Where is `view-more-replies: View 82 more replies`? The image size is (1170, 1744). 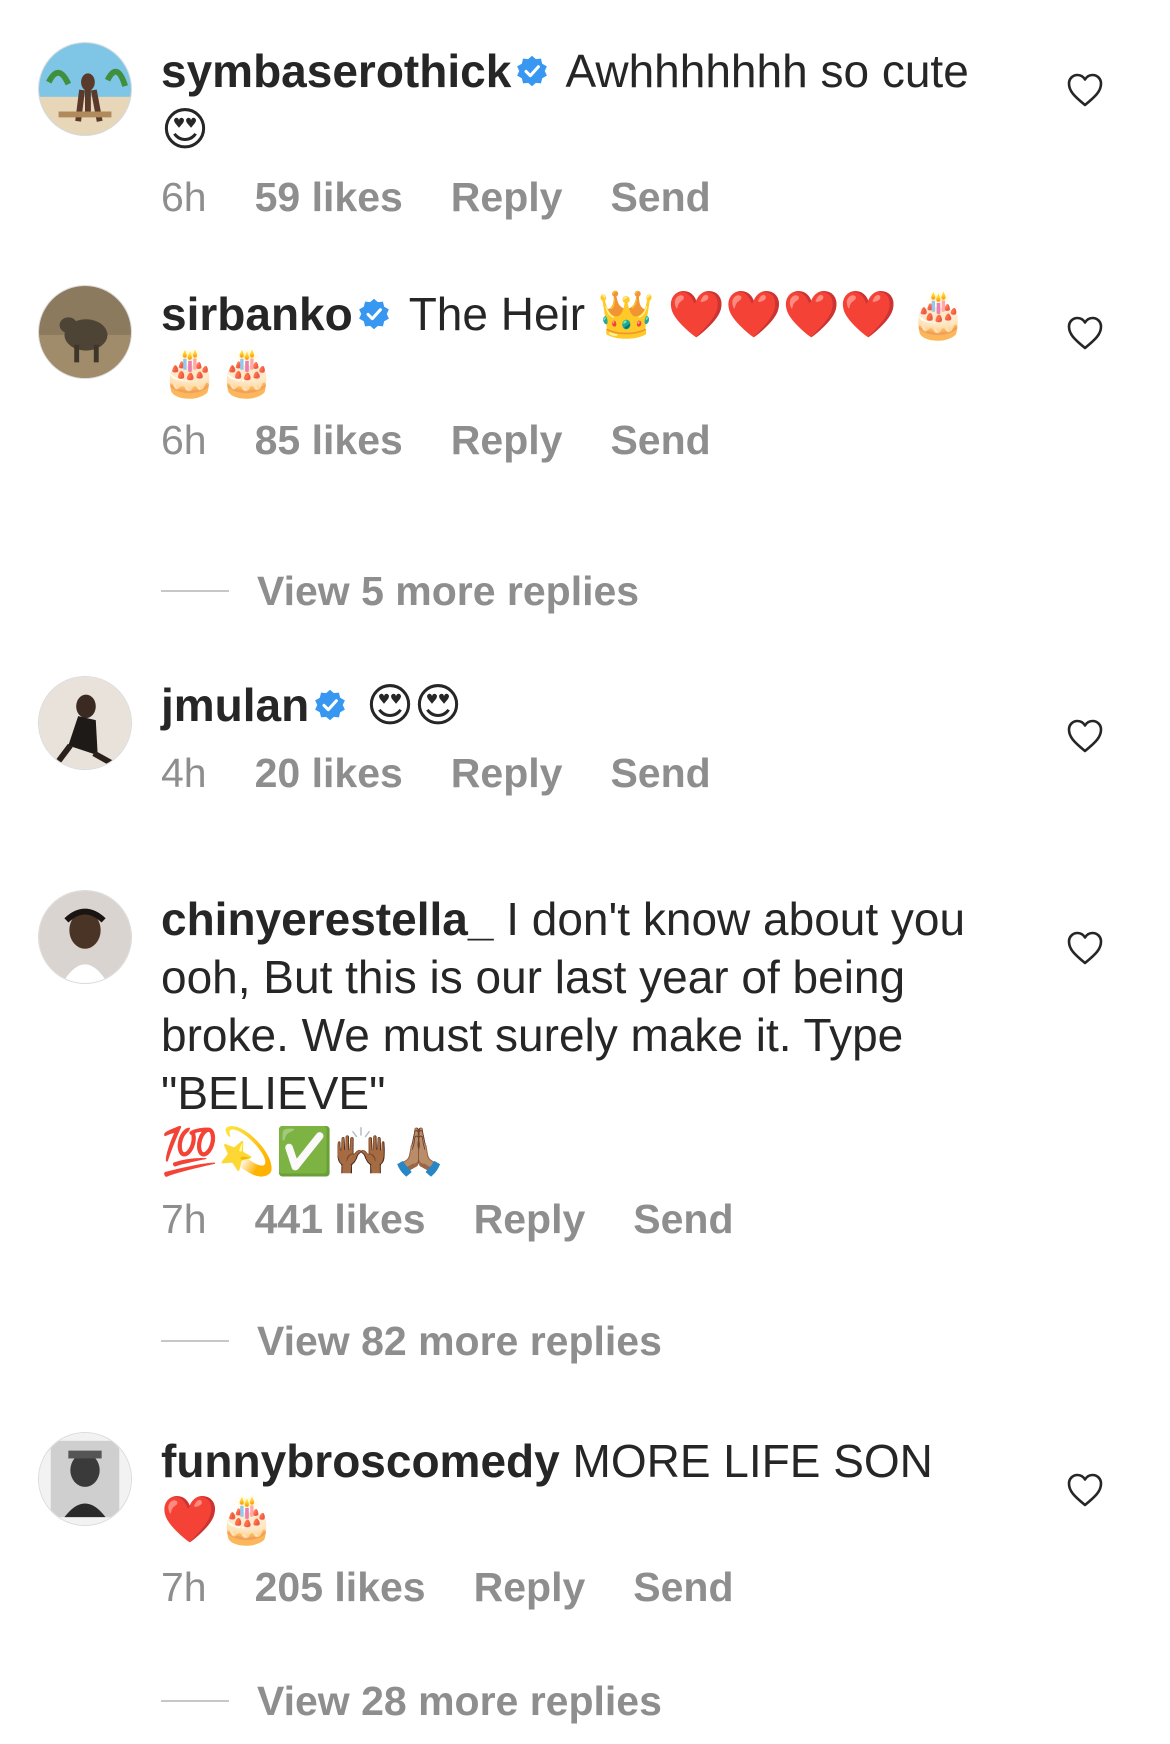 view-more-replies: View 82 more replies is located at coordinates (411, 1339).